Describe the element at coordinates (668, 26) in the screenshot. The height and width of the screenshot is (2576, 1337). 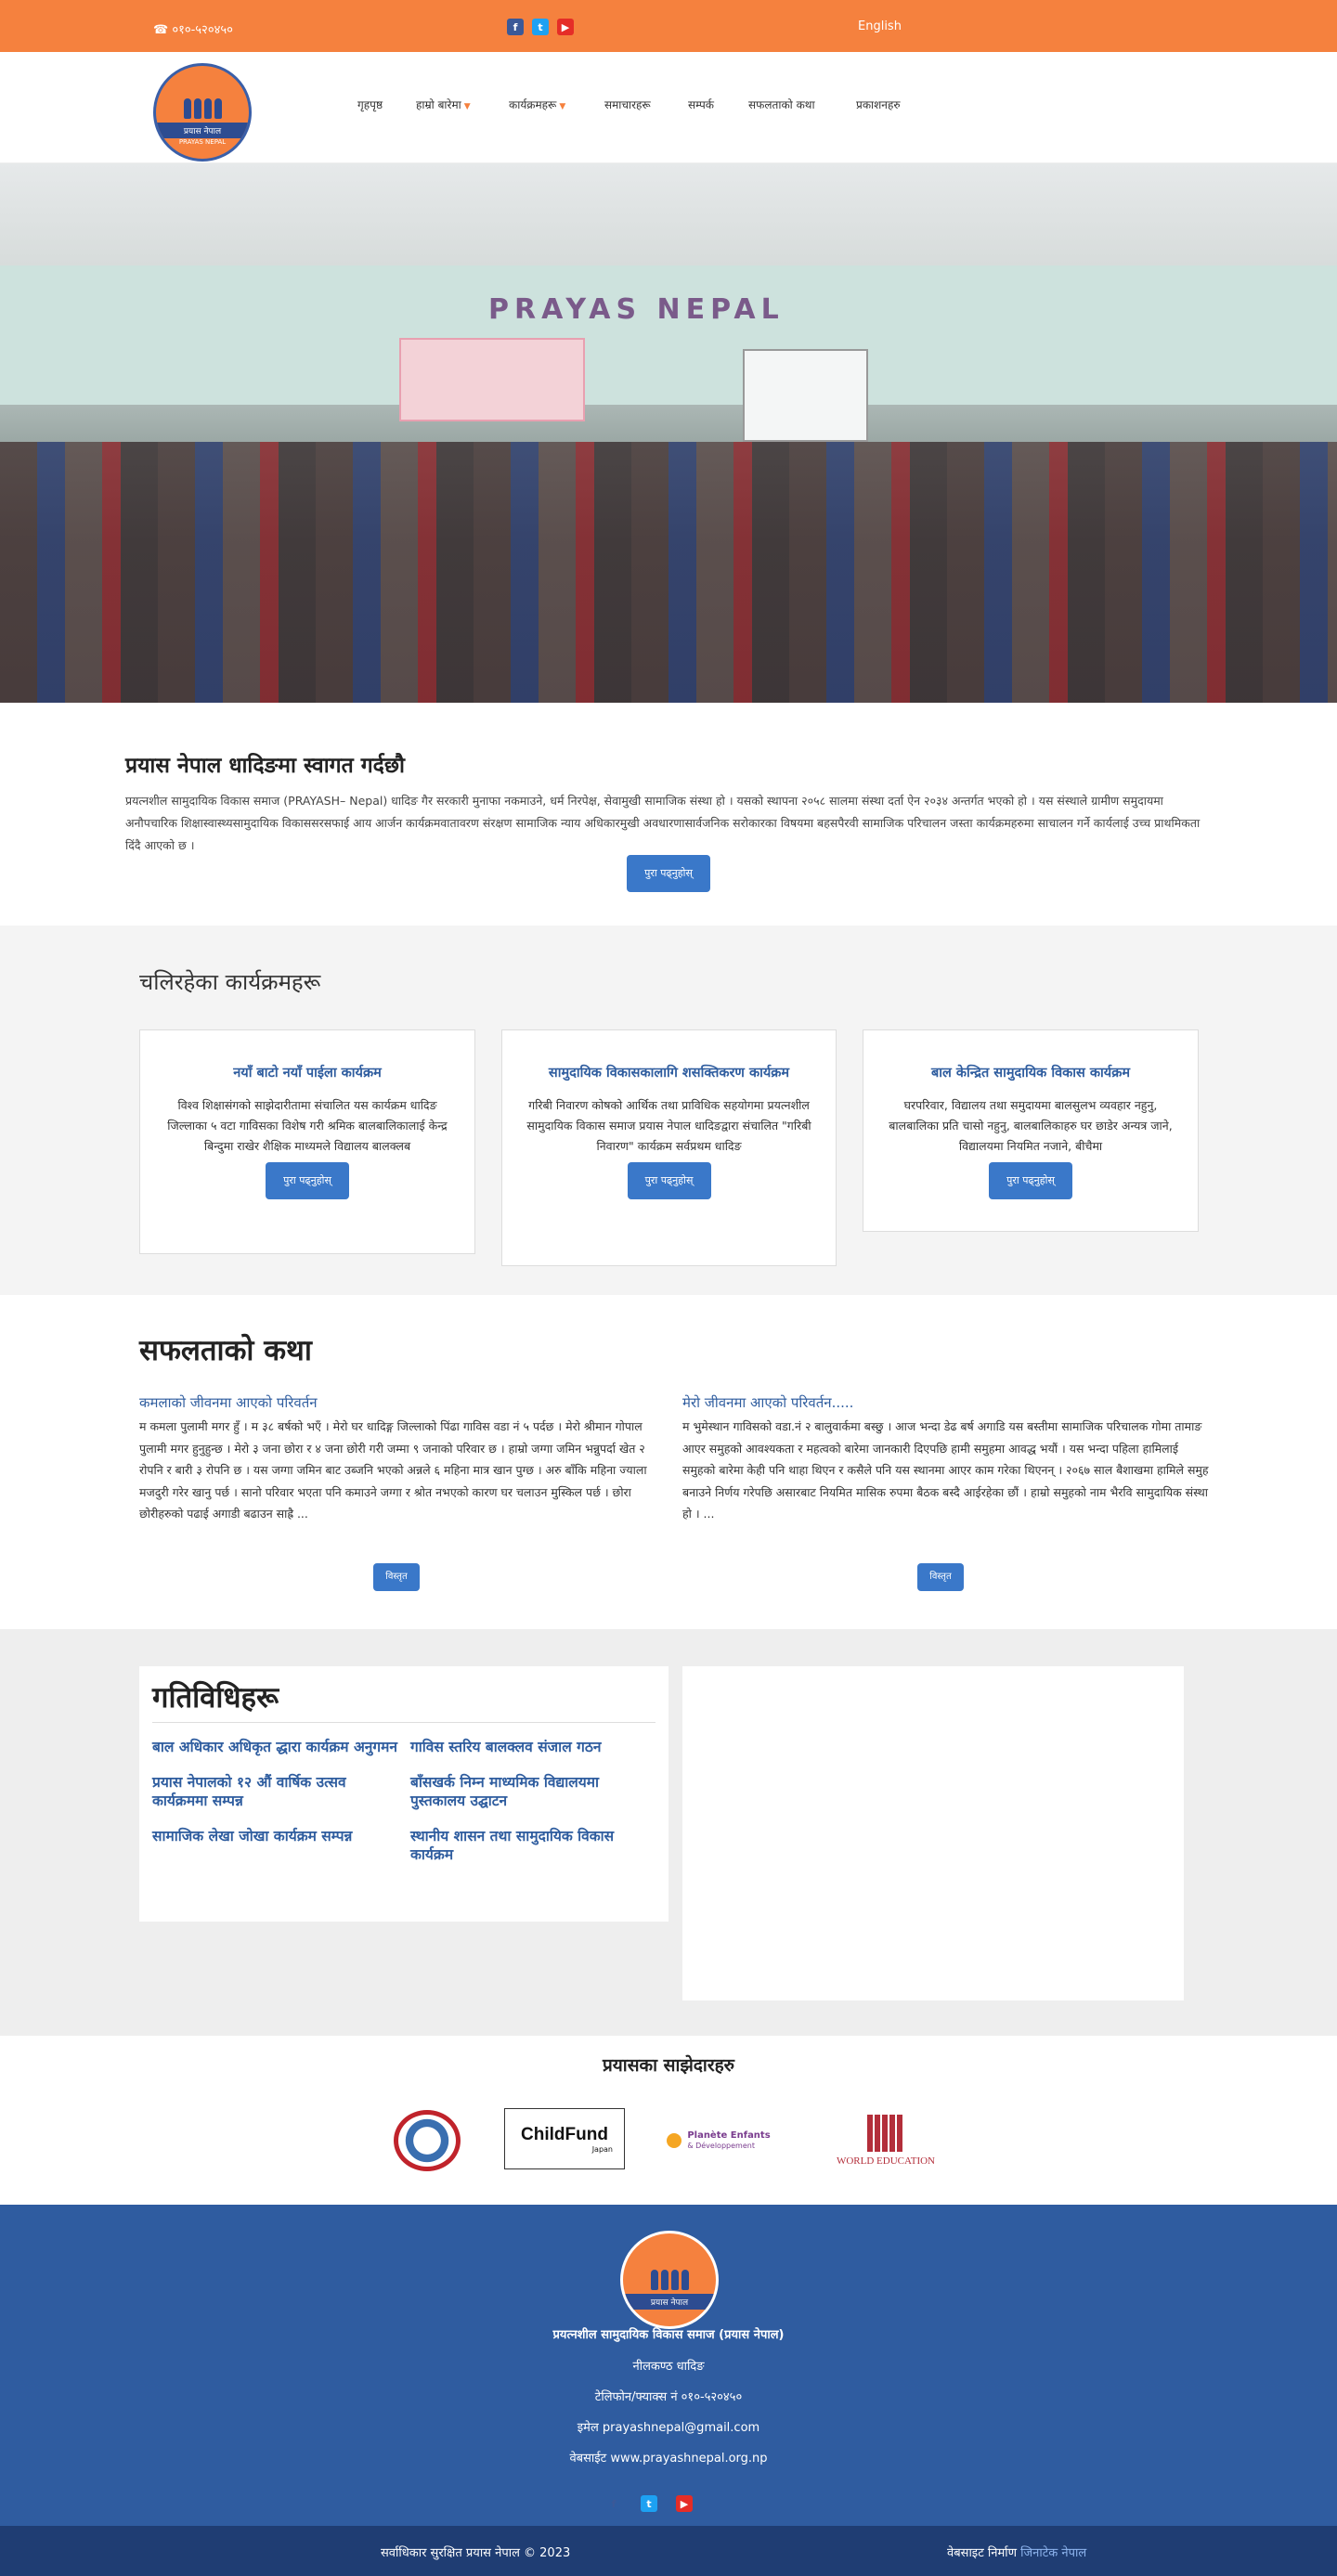
I see `top-bar: ☎ ०१०-५२०४५० f t ▶ English` at that location.